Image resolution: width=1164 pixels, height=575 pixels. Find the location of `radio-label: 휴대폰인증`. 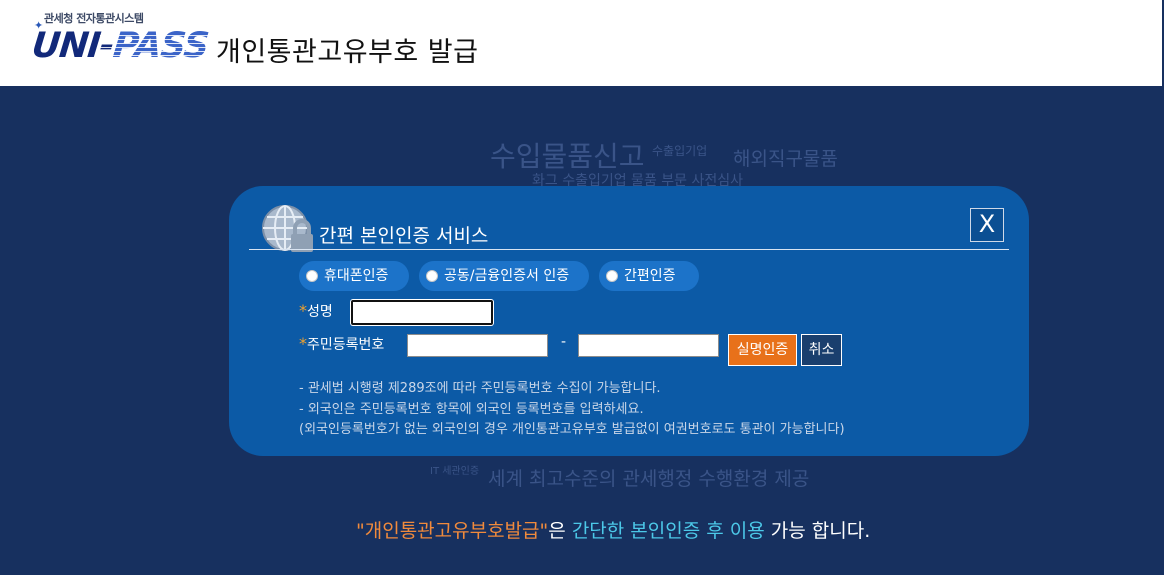

radio-label: 휴대폰인증 is located at coordinates (356, 276).